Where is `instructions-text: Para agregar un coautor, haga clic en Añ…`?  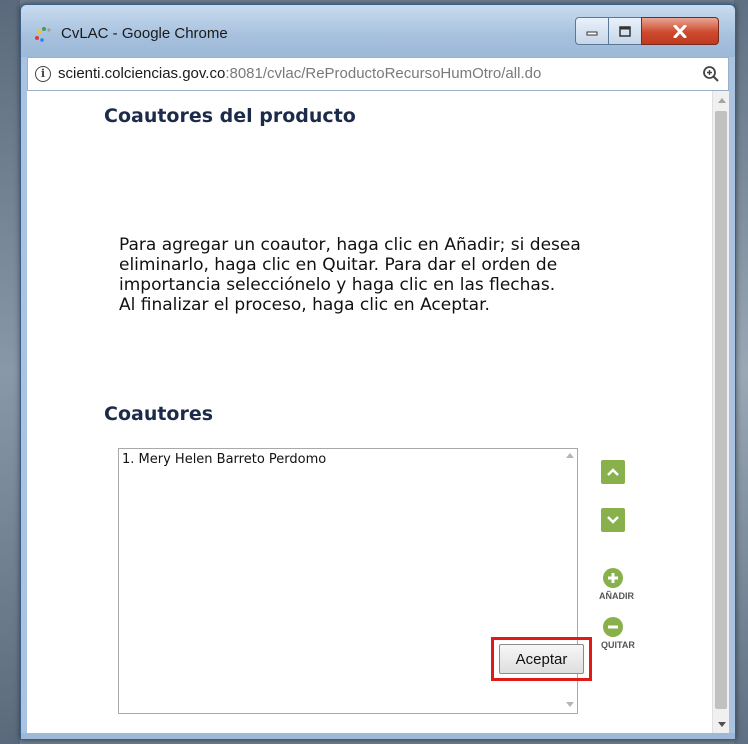
instructions-text: Para agregar un coautor, haga clic en Añ… is located at coordinates (350, 275).